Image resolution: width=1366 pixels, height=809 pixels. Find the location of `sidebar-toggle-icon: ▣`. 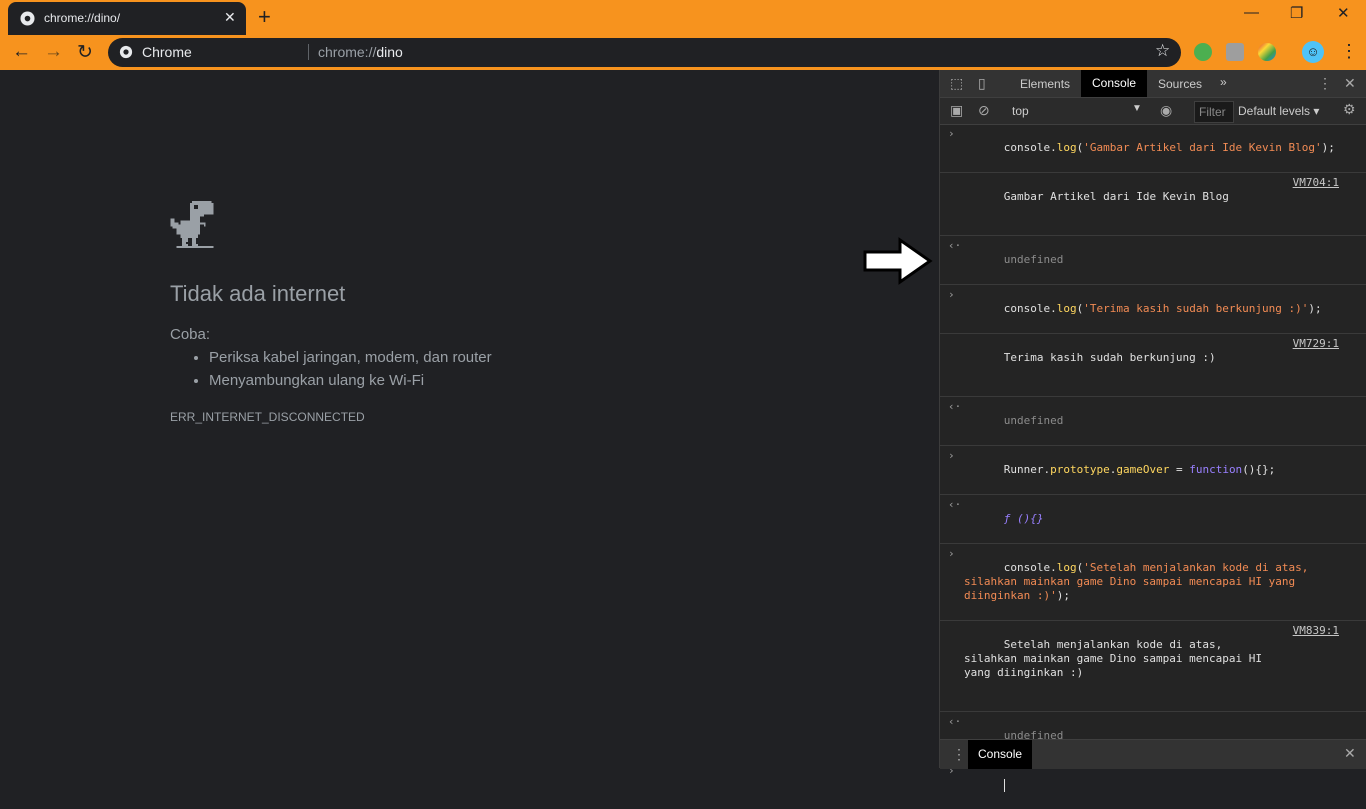

sidebar-toggle-icon: ▣ is located at coordinates (956, 110).